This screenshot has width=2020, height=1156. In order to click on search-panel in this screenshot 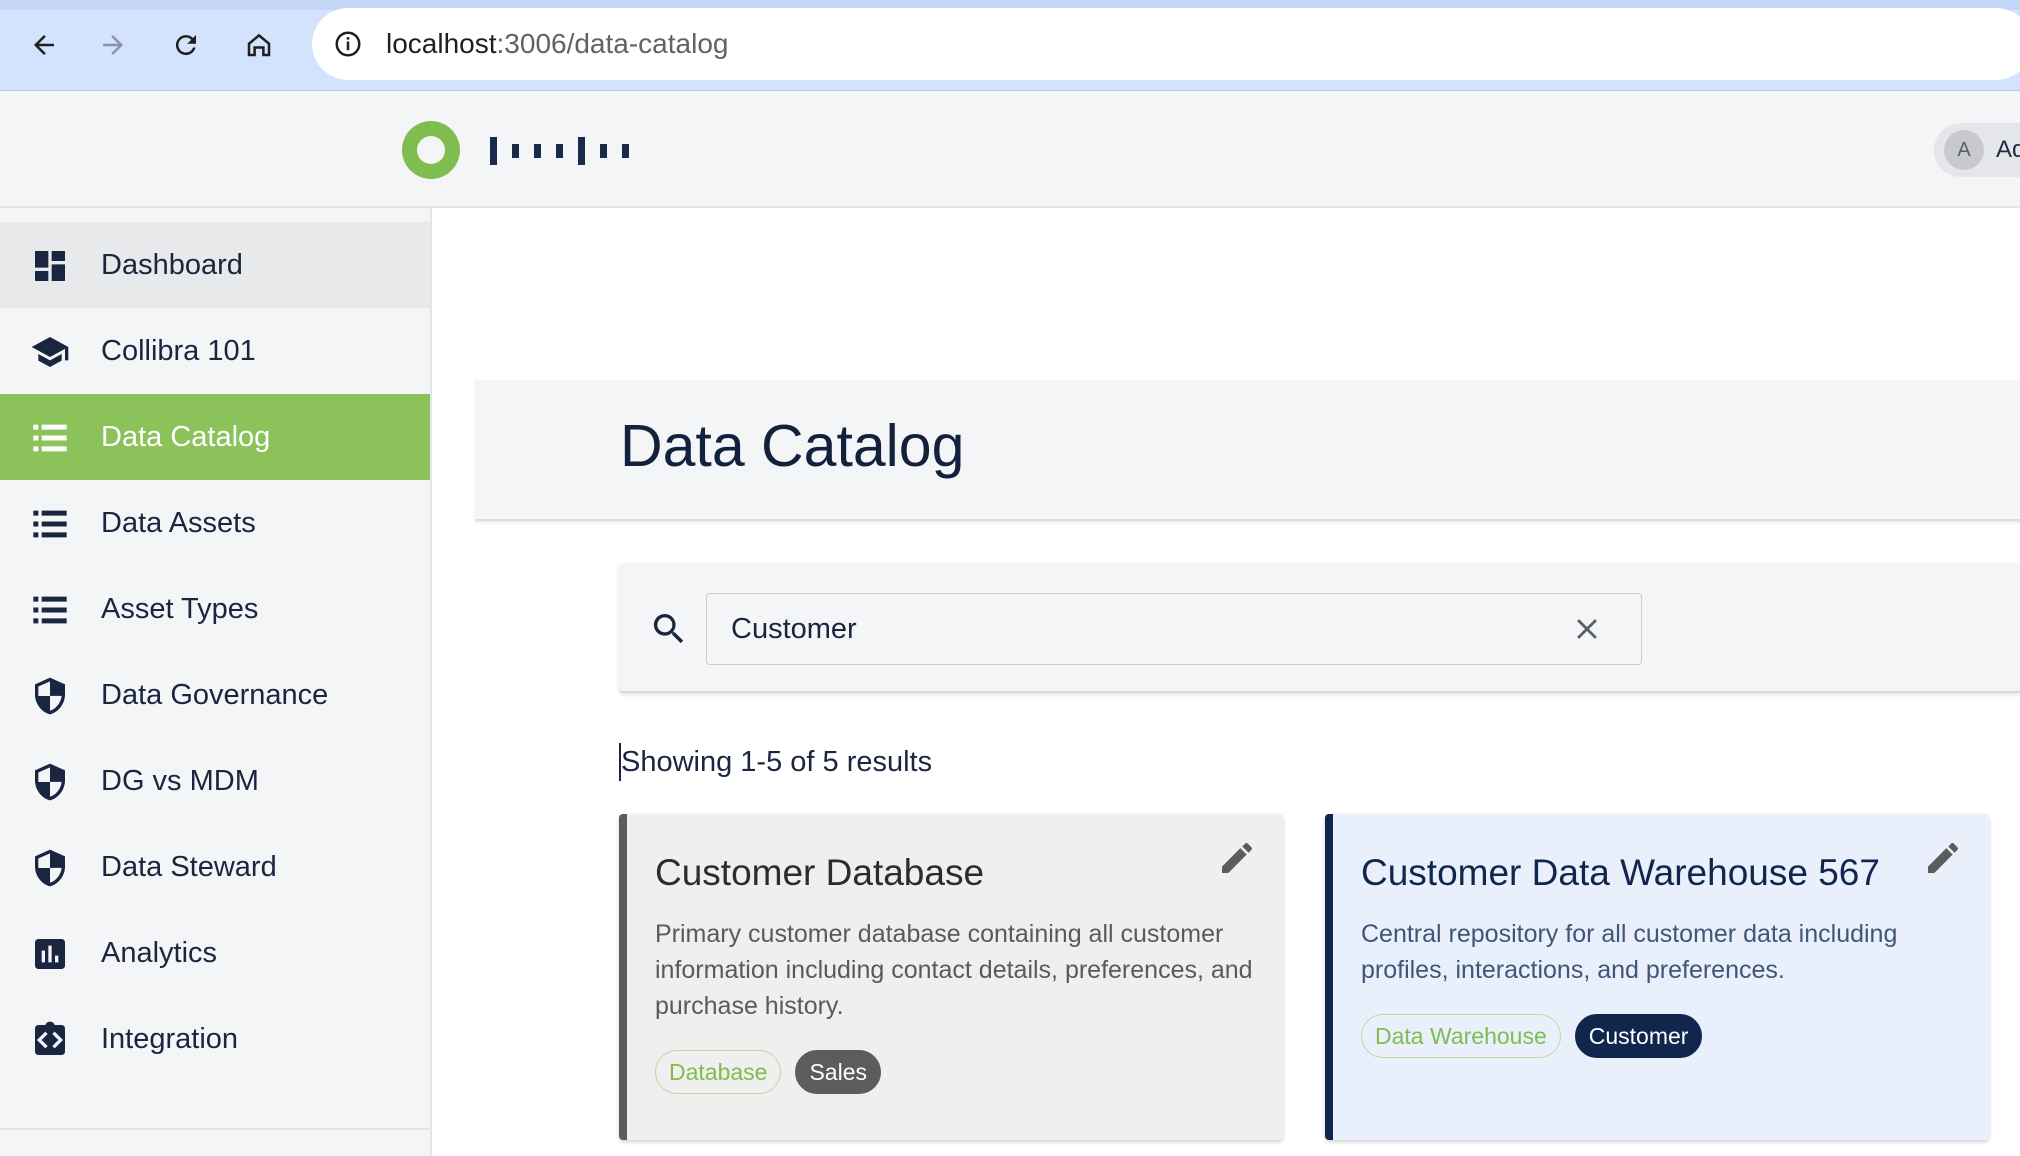, I will do `click(1319, 628)`.